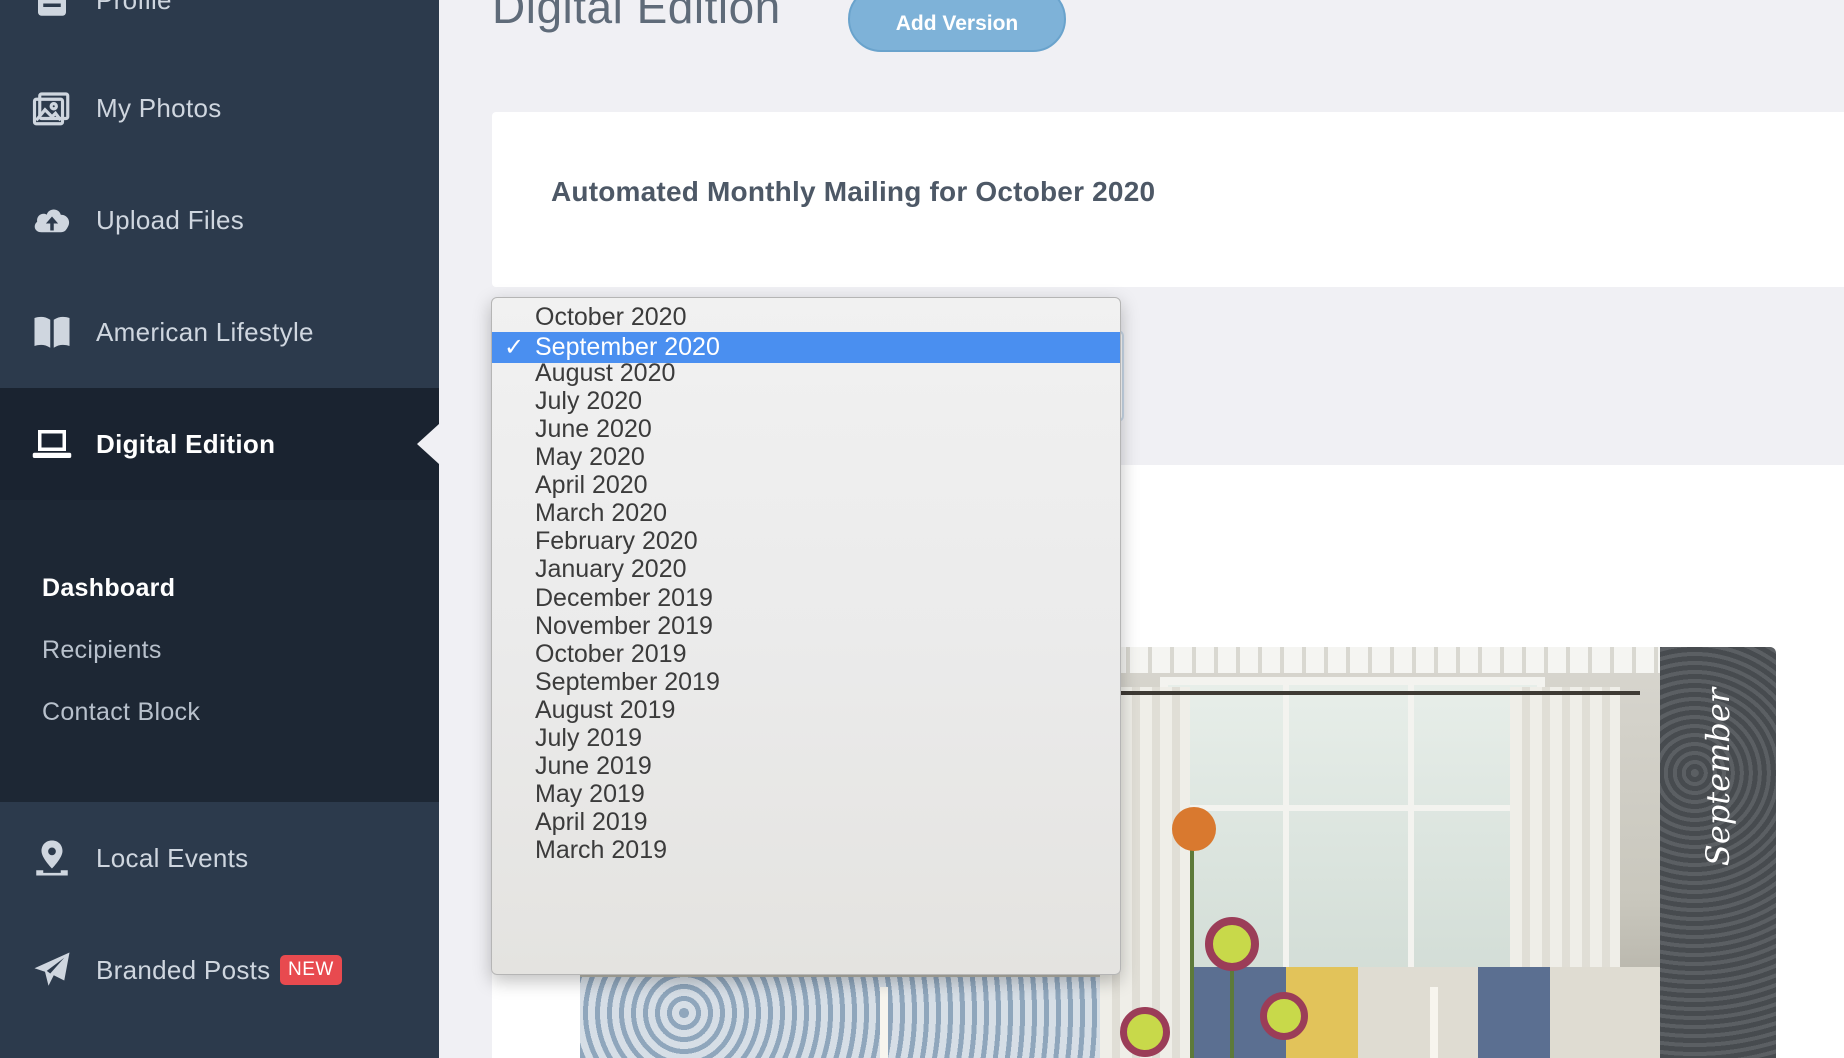 The width and height of the screenshot is (1844, 1058). Describe the element at coordinates (108, 588) in the screenshot. I see `subnav-item-dashboard: Dashboard` at that location.